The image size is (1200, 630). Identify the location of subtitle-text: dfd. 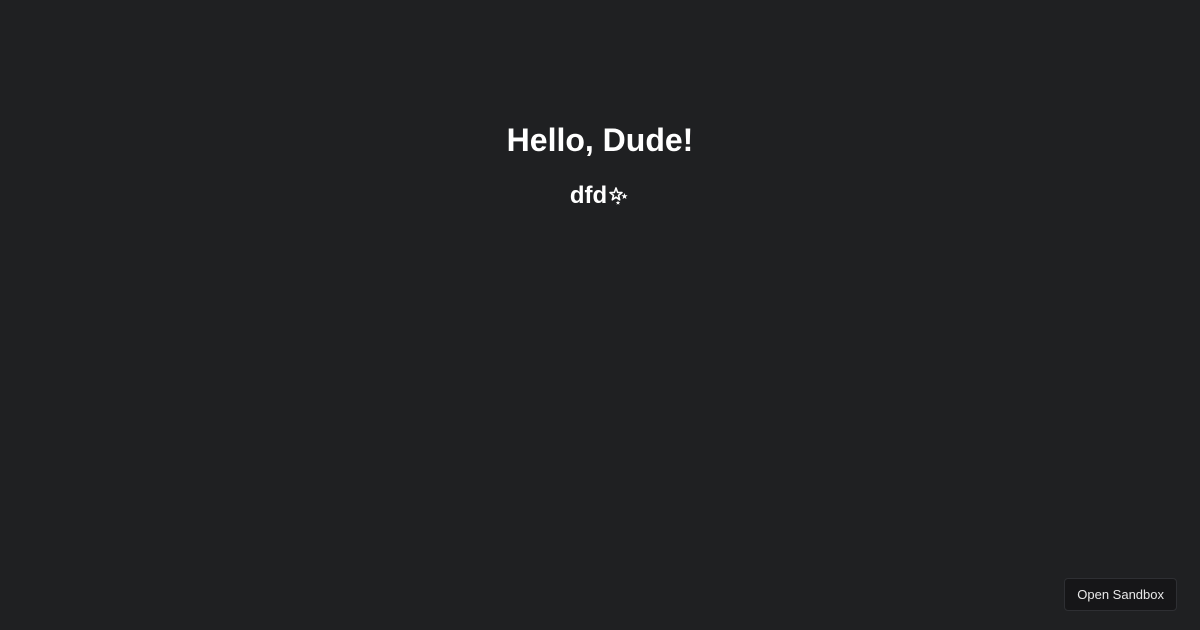
(588, 195).